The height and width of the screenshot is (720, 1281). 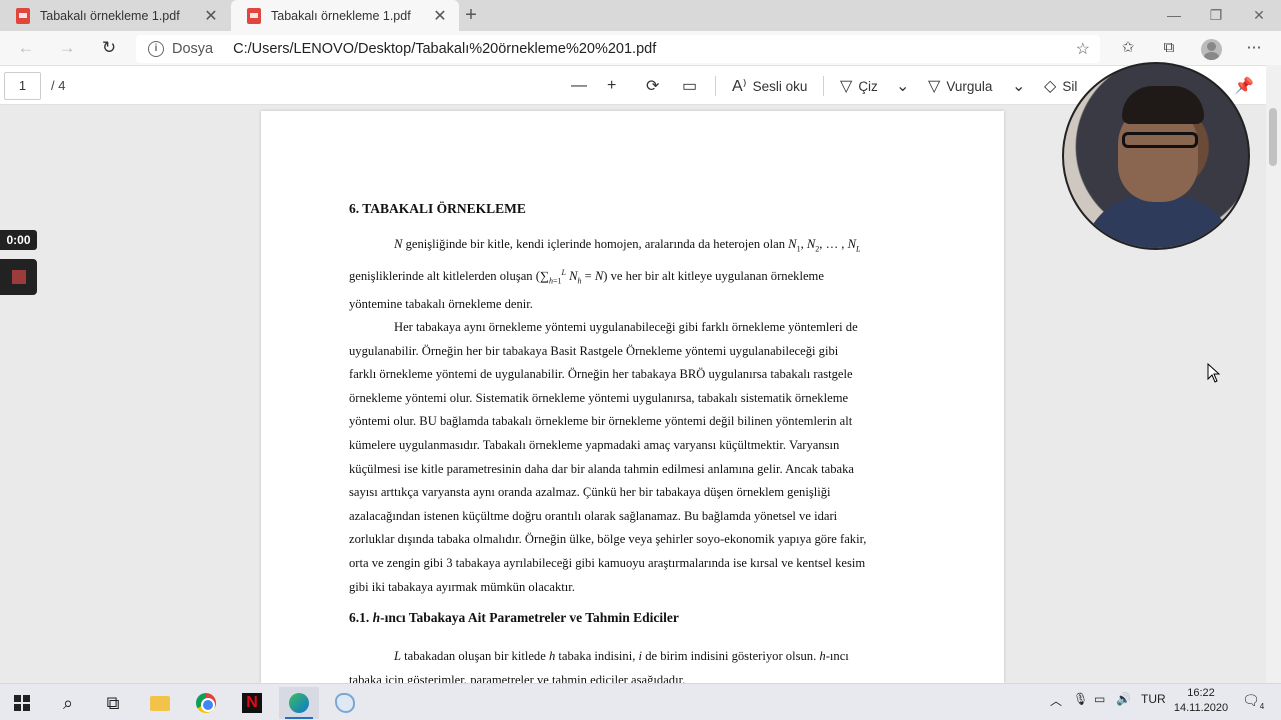 I want to click on close-window-button: ✕, so click(x=1258, y=15).